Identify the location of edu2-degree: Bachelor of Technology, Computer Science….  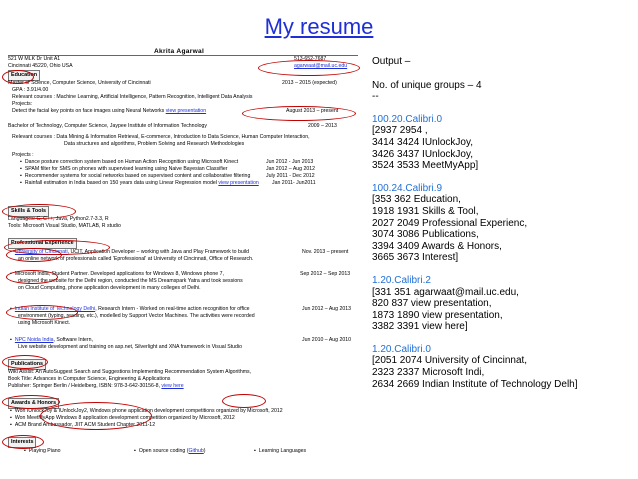
(107, 126).